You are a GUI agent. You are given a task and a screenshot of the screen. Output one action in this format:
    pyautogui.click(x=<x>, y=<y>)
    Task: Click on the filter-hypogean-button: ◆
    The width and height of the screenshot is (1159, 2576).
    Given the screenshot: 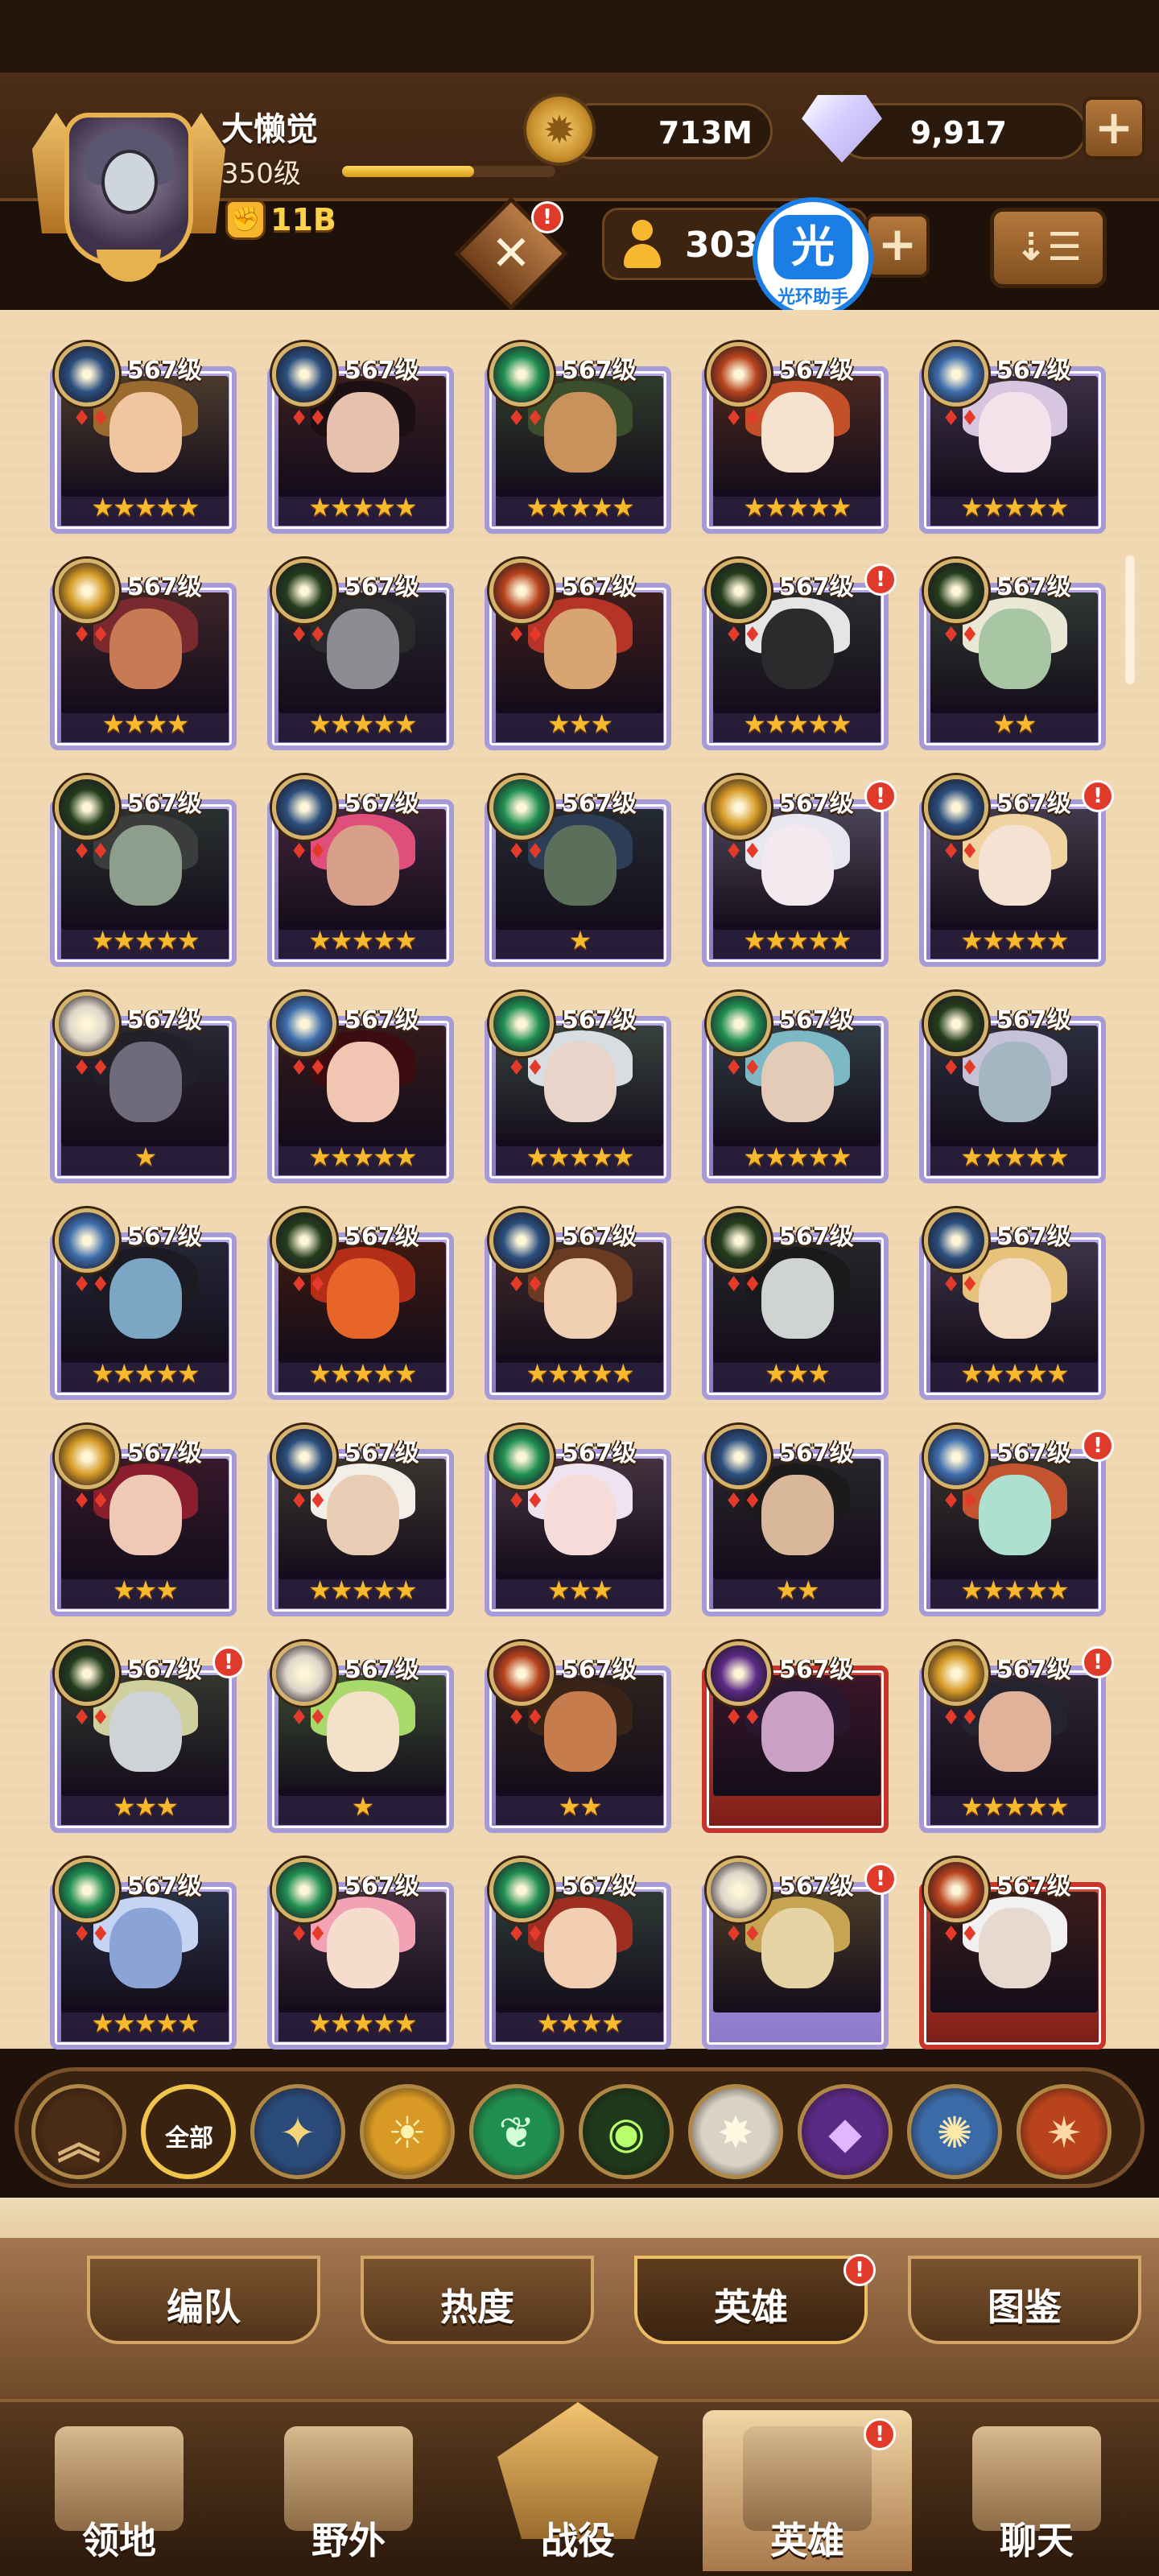 What is the action you would take?
    pyautogui.click(x=845, y=2131)
    